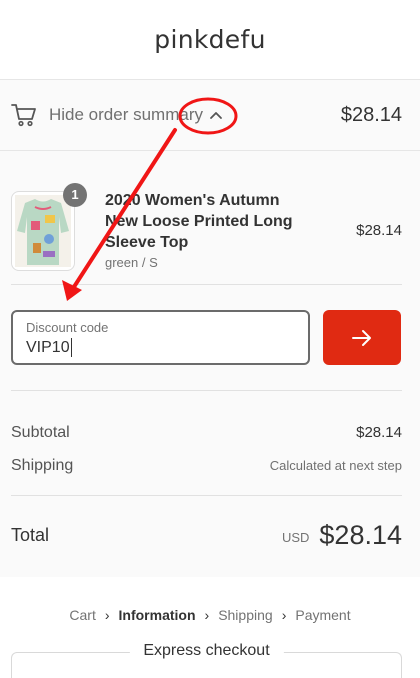 This screenshot has width=420, height=678. I want to click on order-summary-toggle-label: Hide order summary, so click(136, 115).